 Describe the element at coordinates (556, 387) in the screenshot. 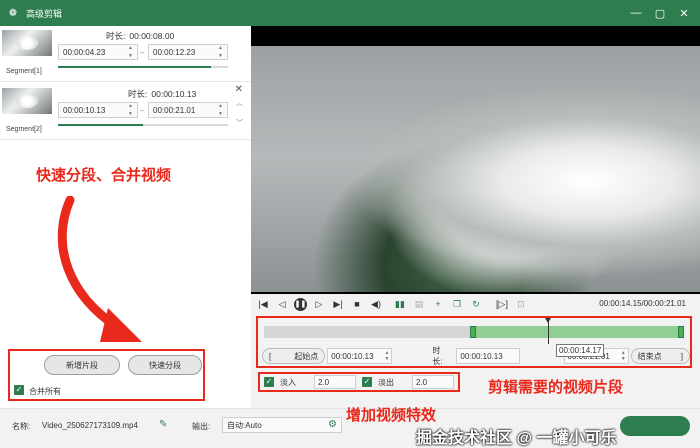

I see `annotation-trim: 剪辑需要的视频片段` at that location.